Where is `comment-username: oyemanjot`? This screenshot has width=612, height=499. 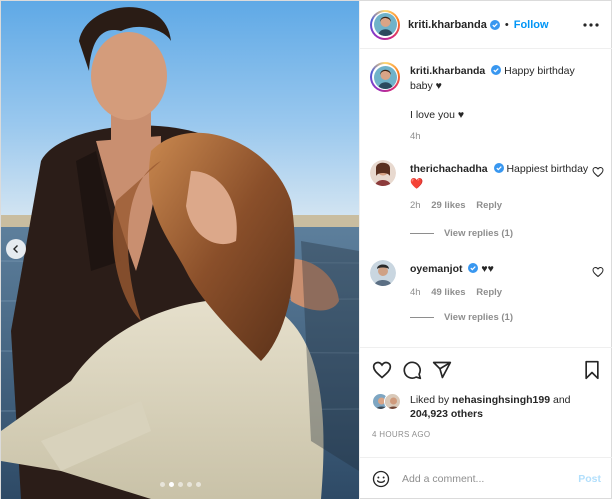 comment-username: oyemanjot is located at coordinates (436, 269).